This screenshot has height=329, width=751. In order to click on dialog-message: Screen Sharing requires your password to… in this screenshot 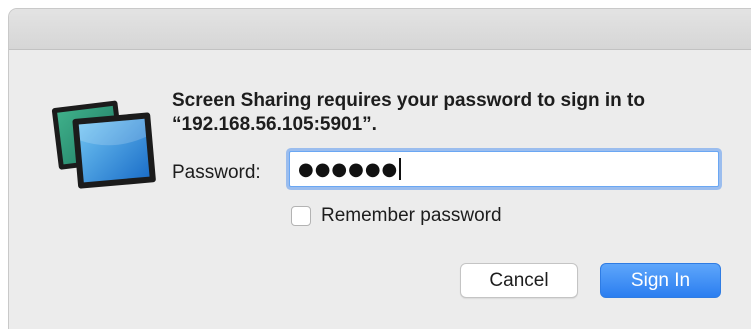, I will do `click(408, 112)`.